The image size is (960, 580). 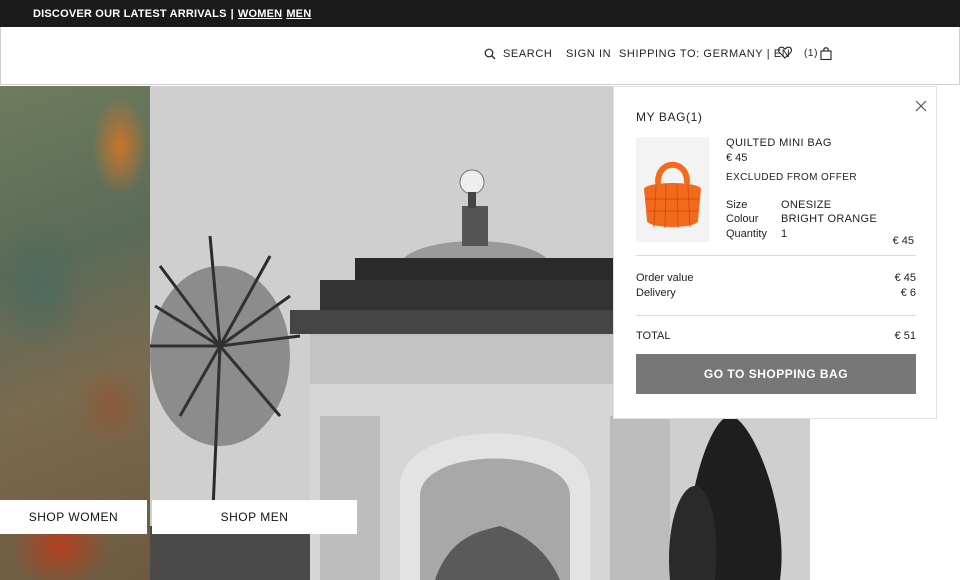 I want to click on order-value-row: Order value € 45, so click(x=776, y=278).